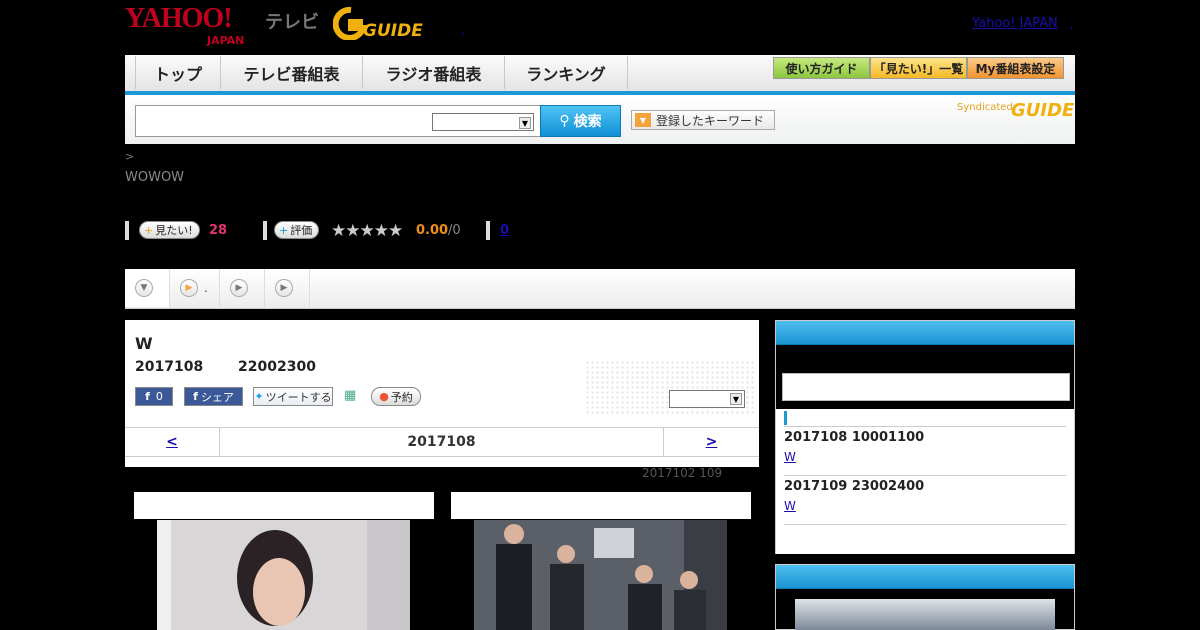 Image resolution: width=1200 pixels, height=630 pixels. What do you see at coordinates (144, 343) in the screenshot?
I see `program-title: W` at bounding box center [144, 343].